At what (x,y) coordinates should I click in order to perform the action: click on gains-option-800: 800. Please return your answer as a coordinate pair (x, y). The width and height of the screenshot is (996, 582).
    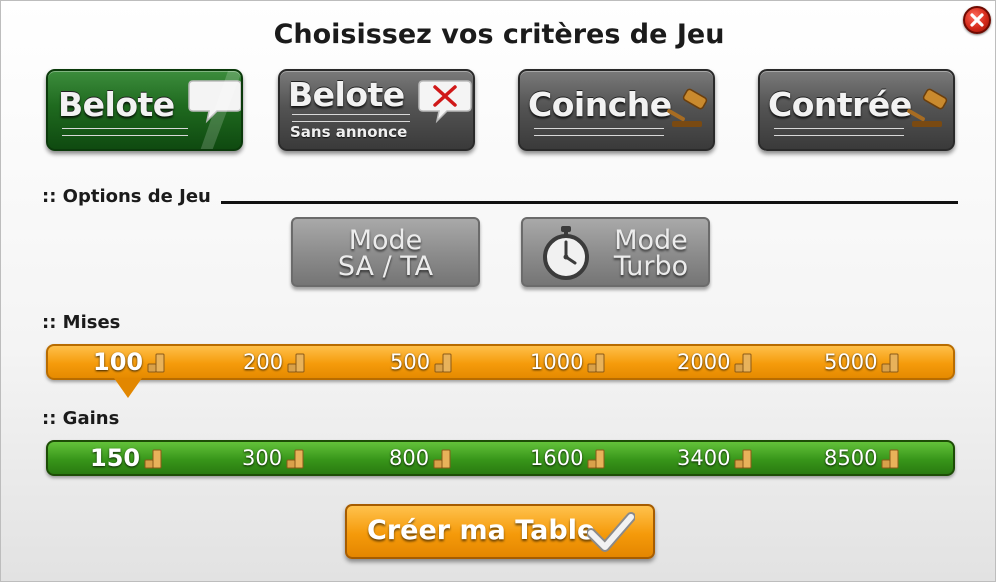
    Looking at the image, I should click on (420, 458).